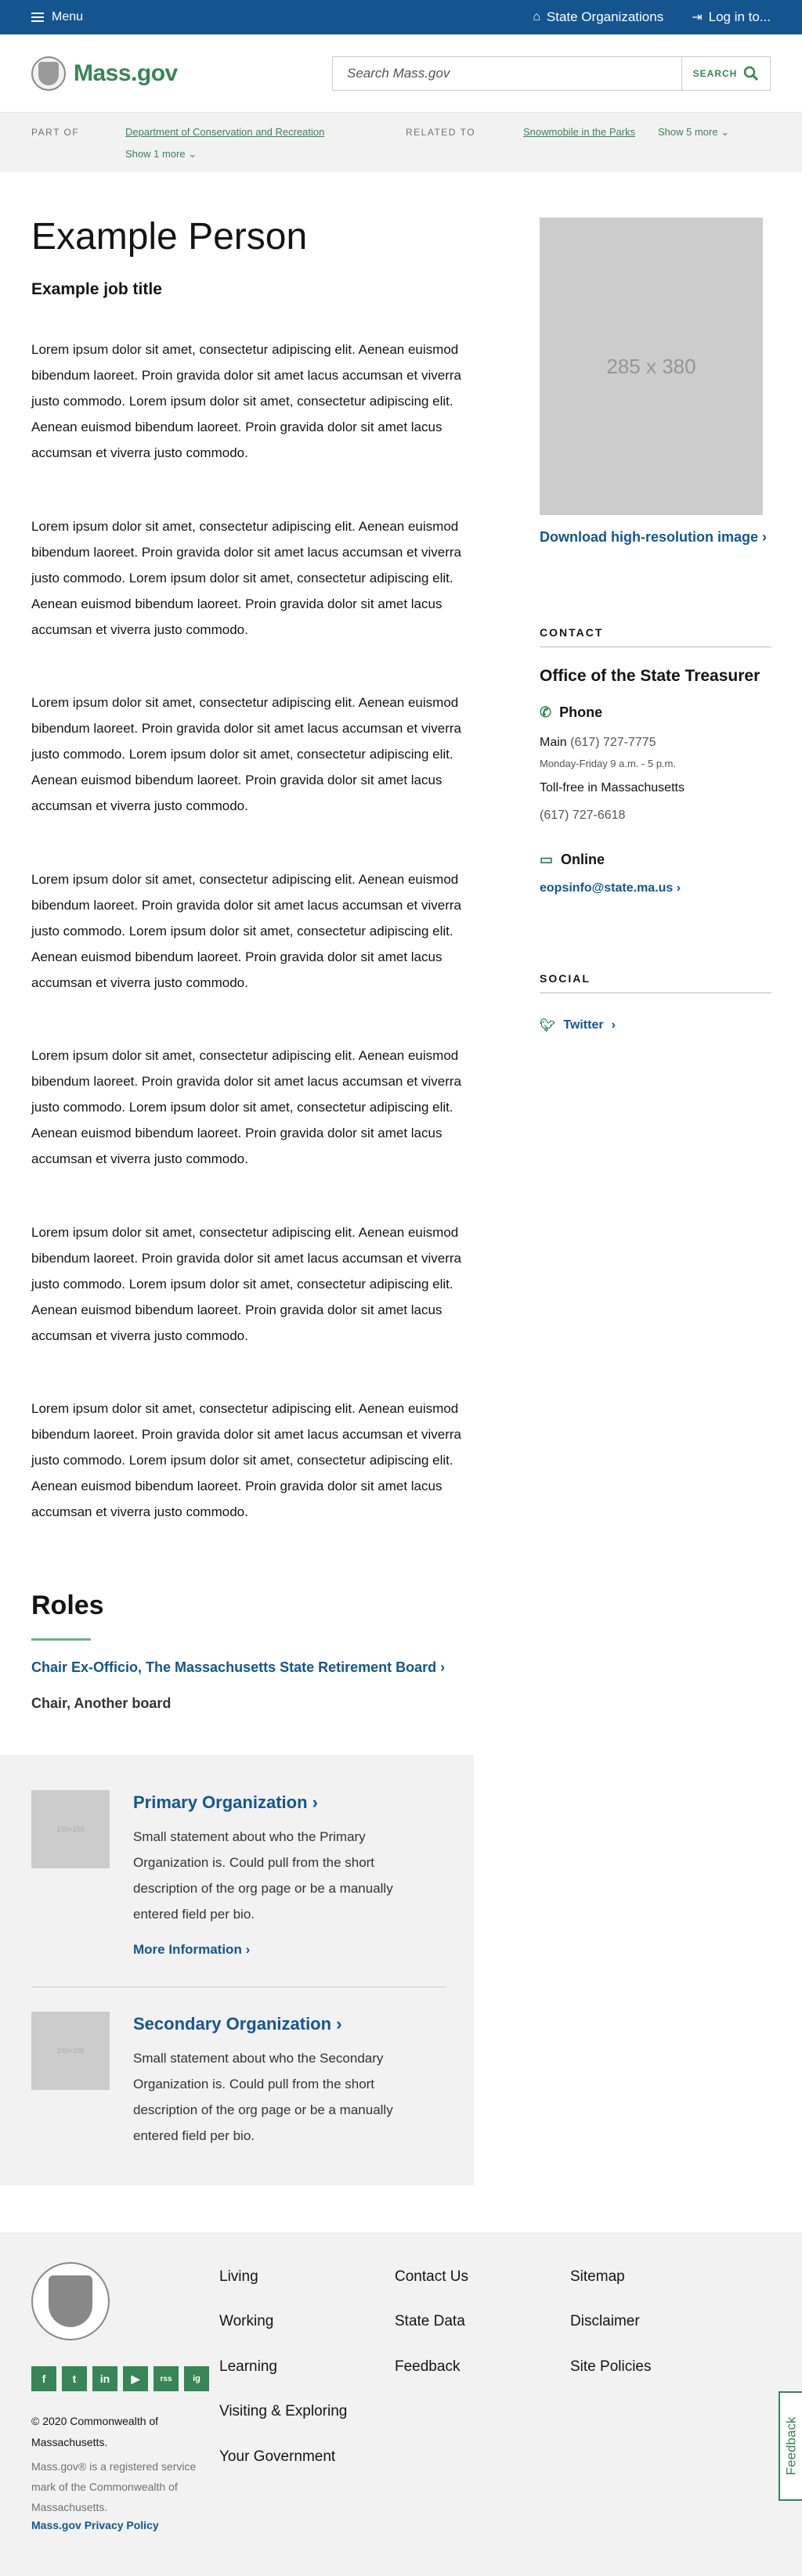  I want to click on part-of-label: PART OF, so click(55, 132).